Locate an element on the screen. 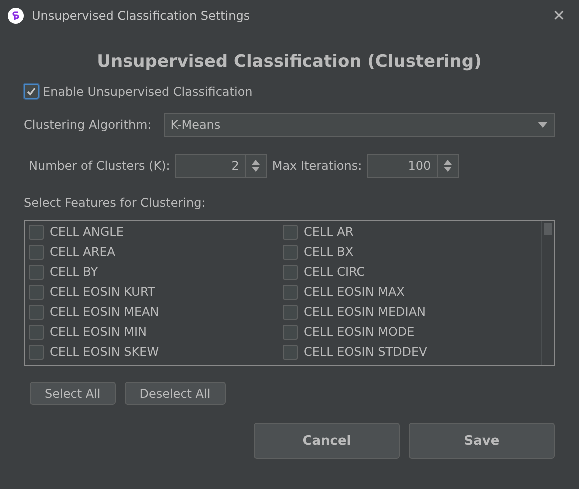 The image size is (579, 489). checkmark-icon is located at coordinates (31, 91).